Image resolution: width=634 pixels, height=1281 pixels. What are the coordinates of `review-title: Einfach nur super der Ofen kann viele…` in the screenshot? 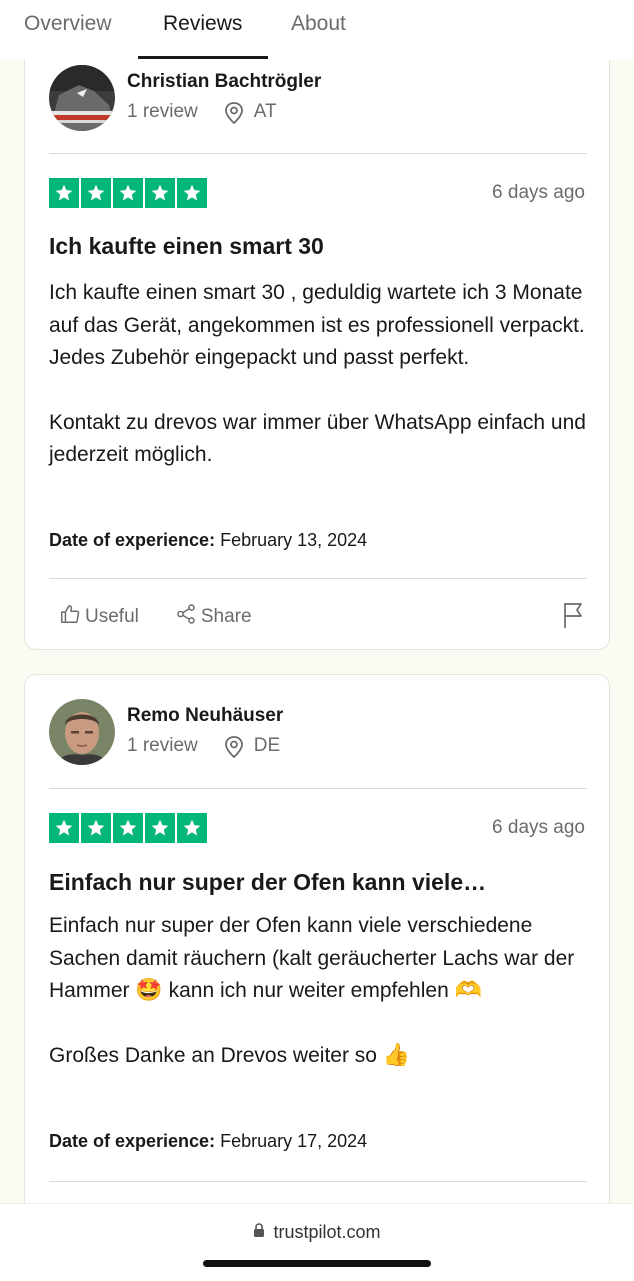 It's located at (319, 882).